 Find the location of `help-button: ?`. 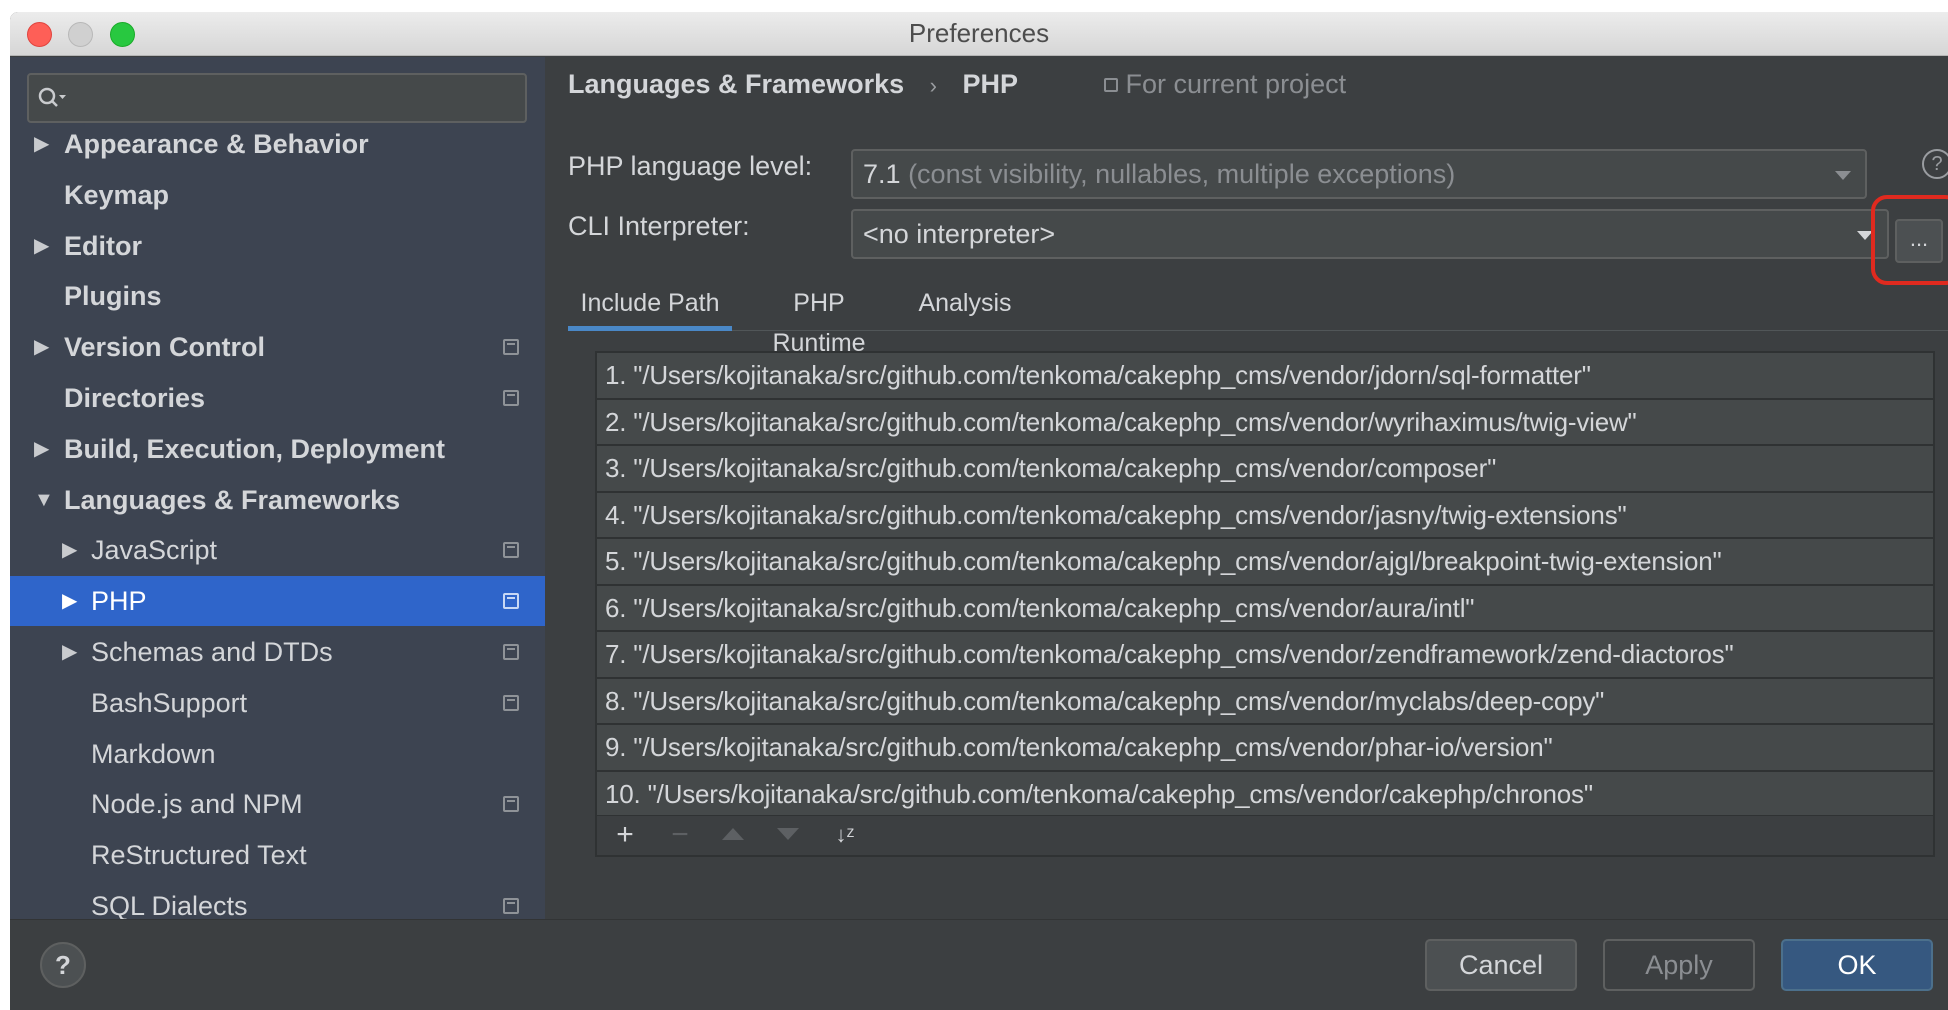

help-button: ? is located at coordinates (63, 965).